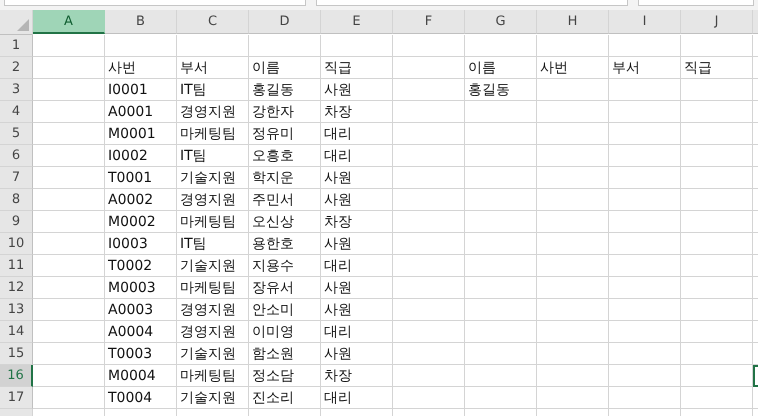 This screenshot has width=758, height=416. Describe the element at coordinates (285, 200) in the screenshot. I see `table-cell: 주민서` at that location.